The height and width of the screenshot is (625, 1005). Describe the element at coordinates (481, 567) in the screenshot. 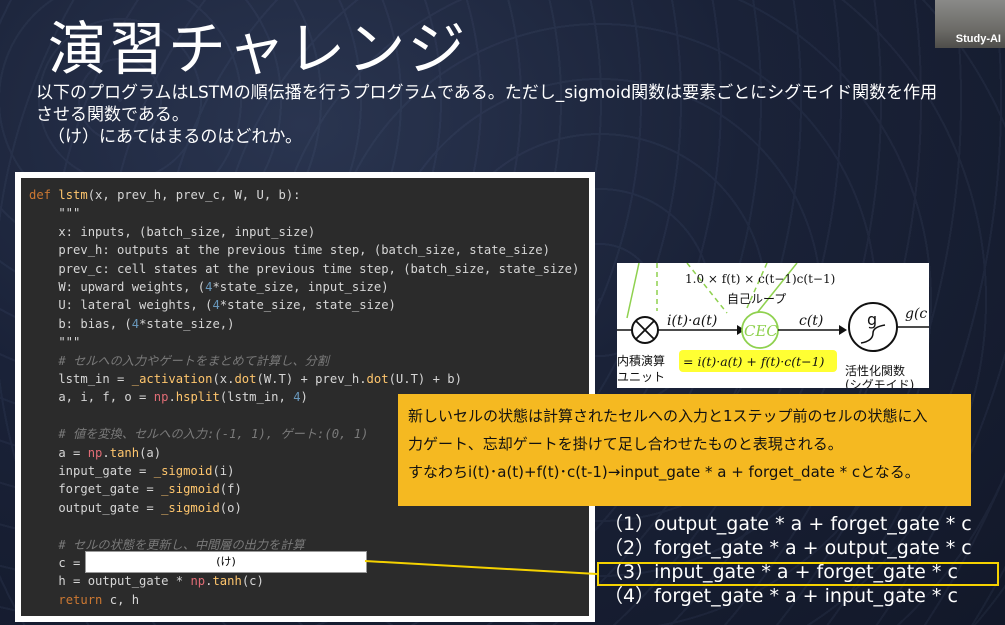

I see `connector-line` at that location.